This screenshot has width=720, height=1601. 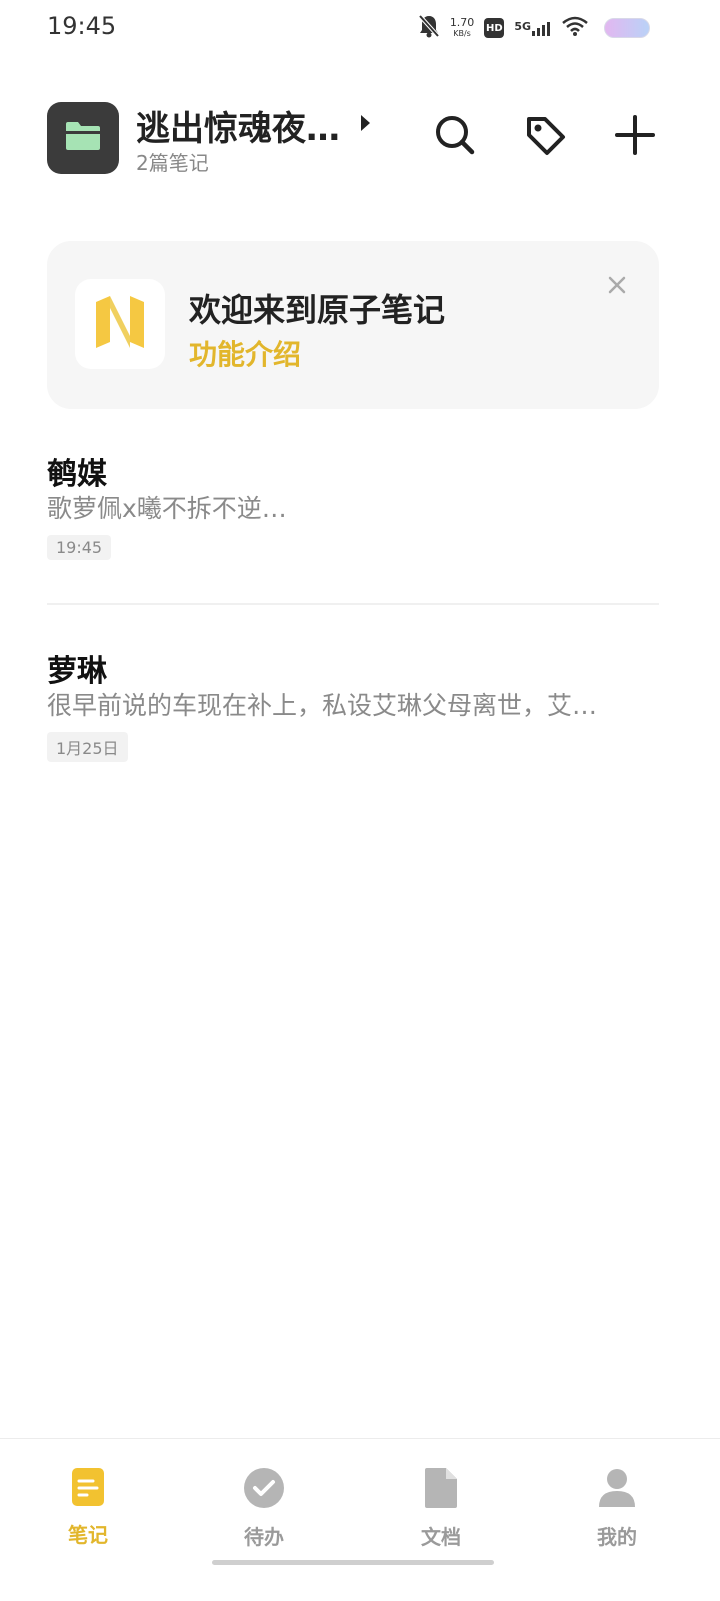 I want to click on network-label: 5G, so click(x=522, y=26).